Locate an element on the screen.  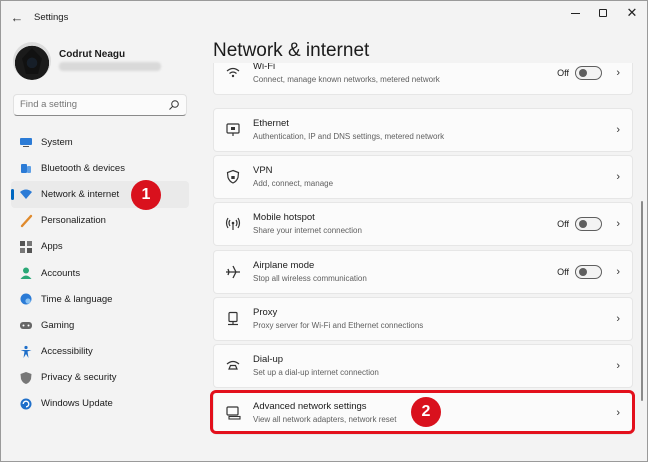
card-subtitle: Set up a dial-up internet connection is located at coordinates (316, 372).